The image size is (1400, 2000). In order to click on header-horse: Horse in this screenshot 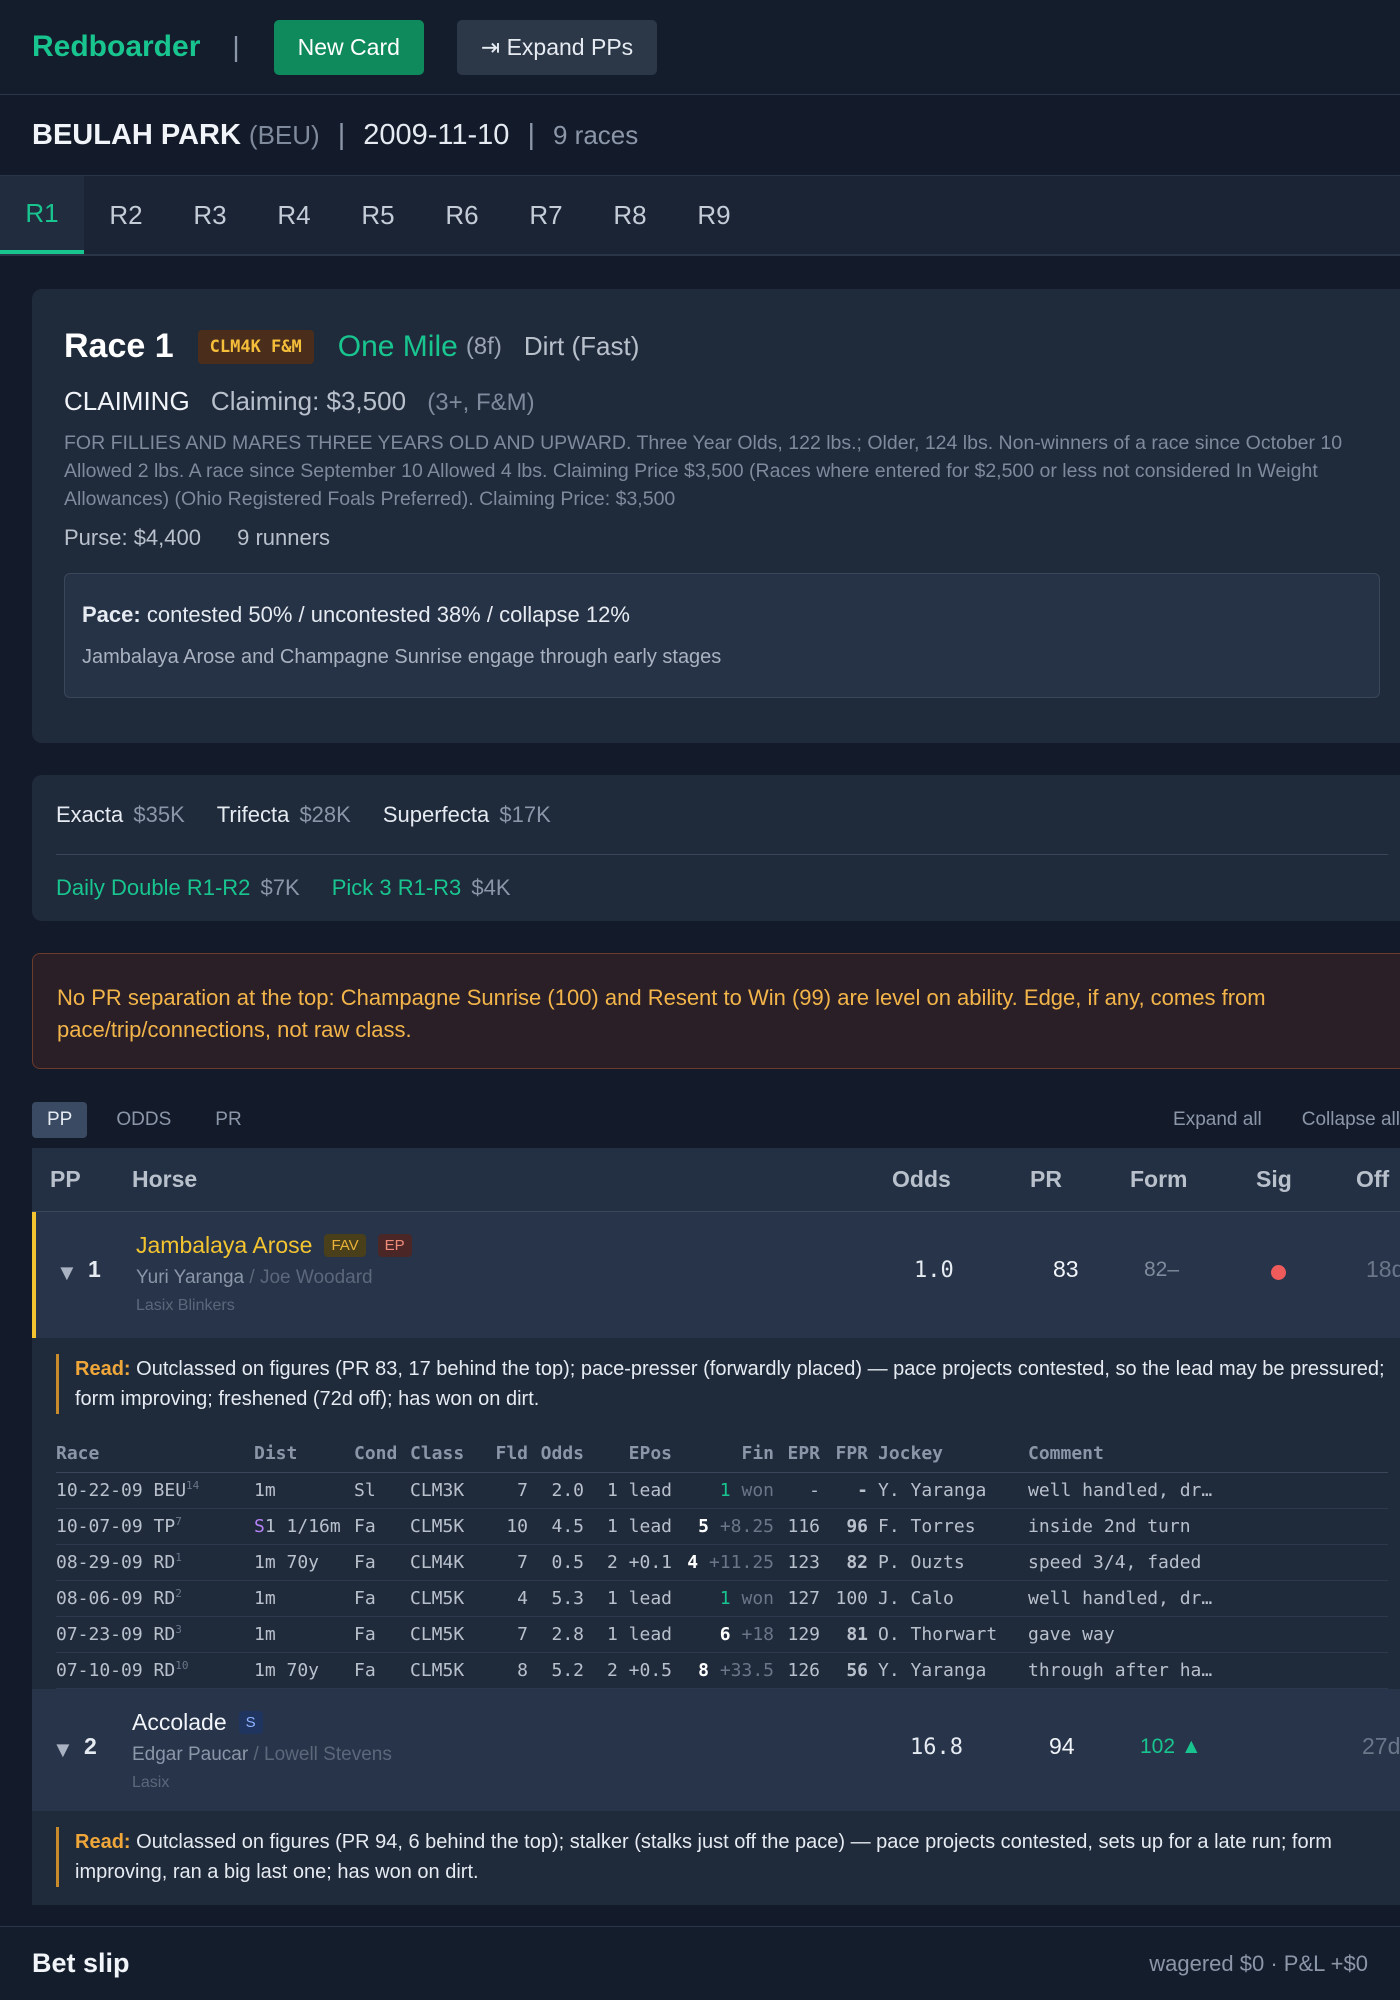, I will do `click(164, 1179)`.